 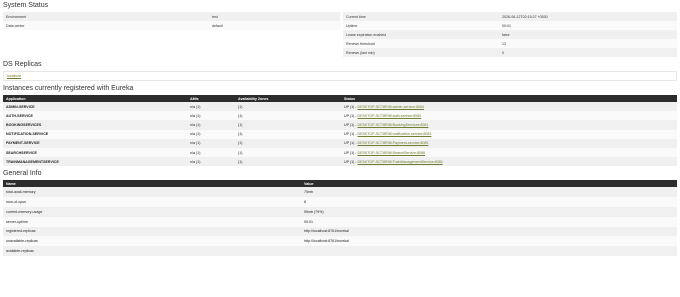 What do you see at coordinates (152, 241) in the screenshot?
I see `info-name: unavailable-replicas` at bounding box center [152, 241].